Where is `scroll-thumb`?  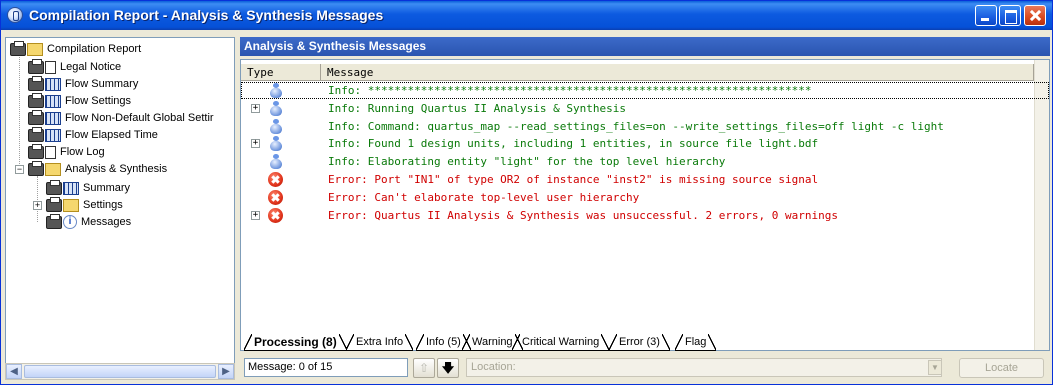
scroll-thumb is located at coordinates (120, 371).